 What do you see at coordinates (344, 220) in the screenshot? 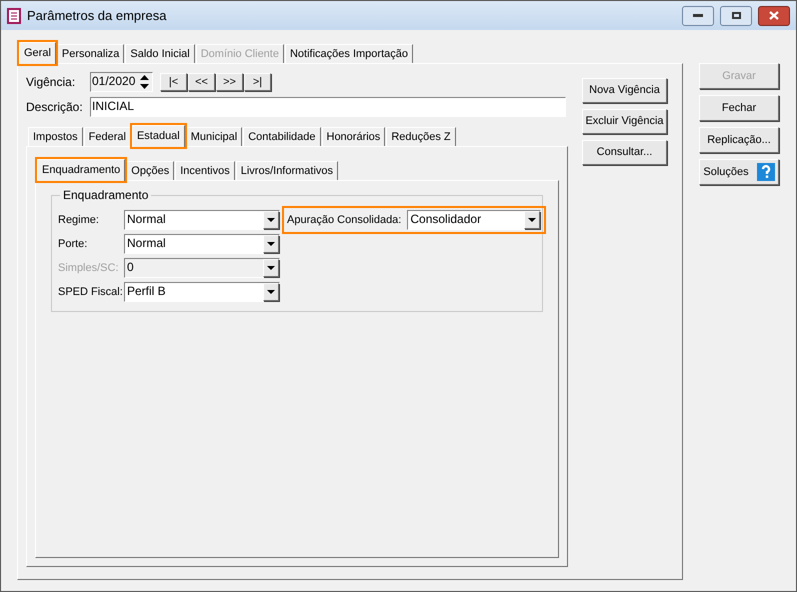
I see `field-label: Apuração Consolidada:` at bounding box center [344, 220].